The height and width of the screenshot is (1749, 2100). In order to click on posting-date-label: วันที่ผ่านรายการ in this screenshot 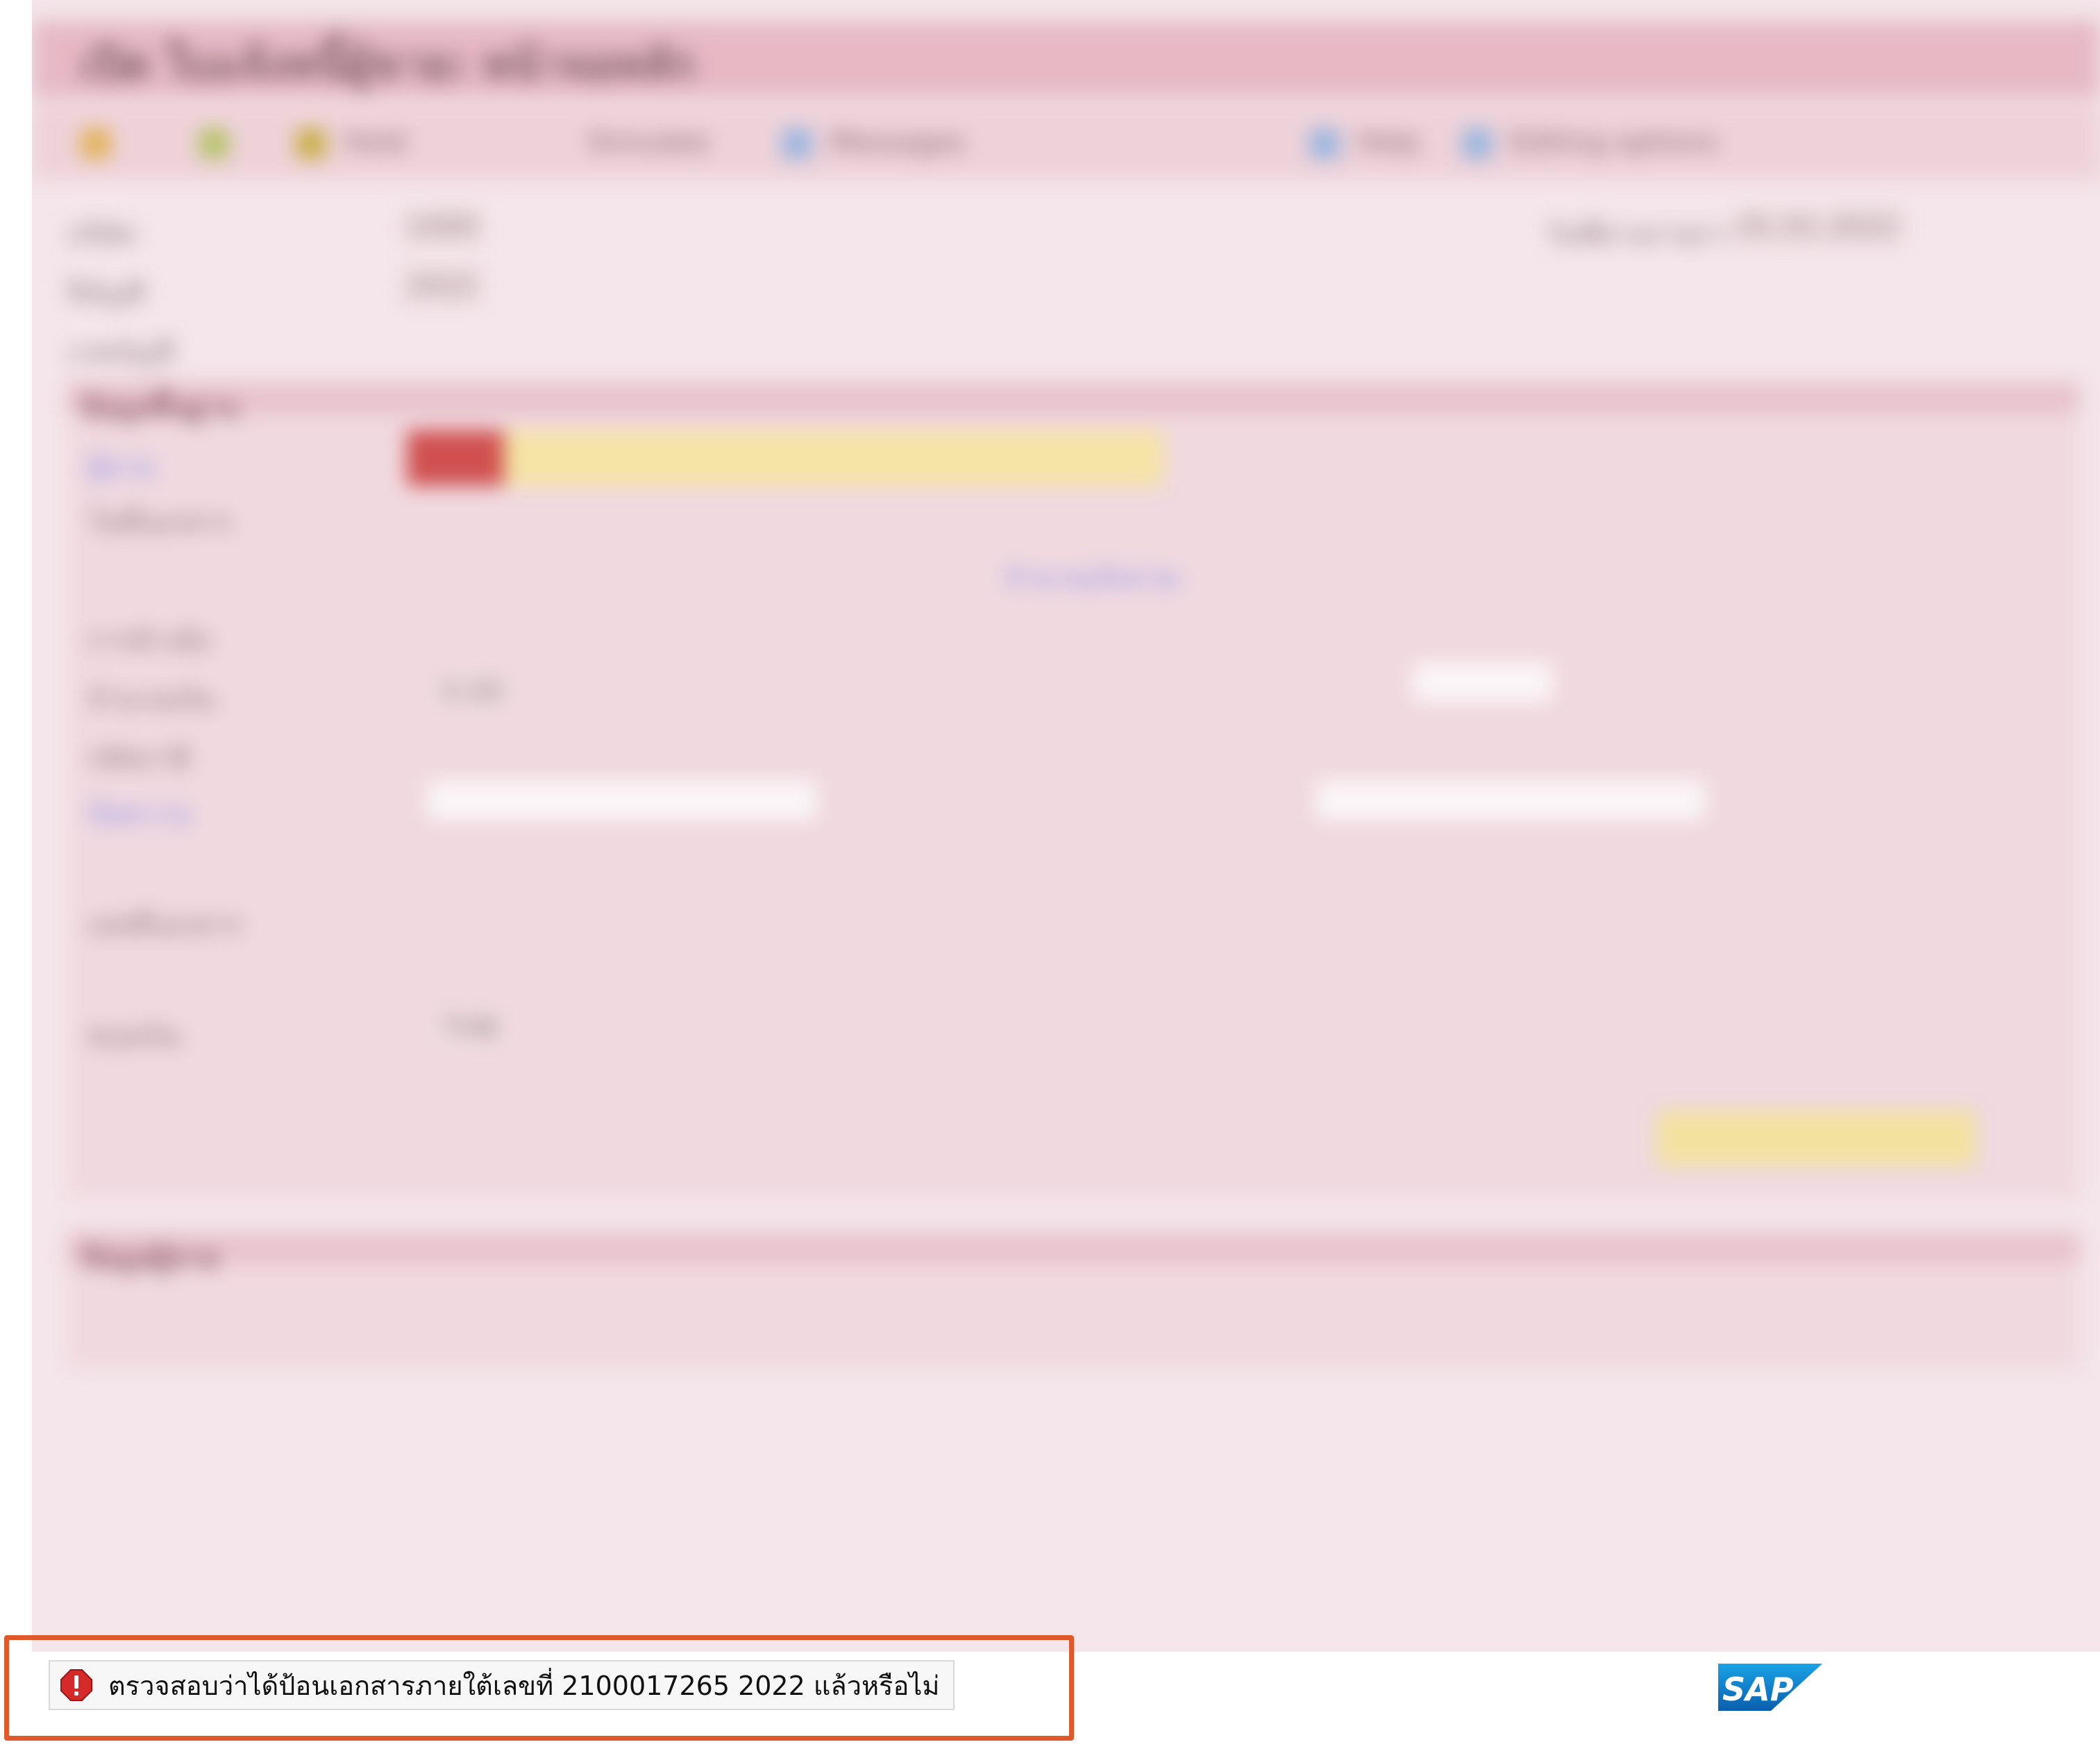, I will do `click(1644, 235)`.